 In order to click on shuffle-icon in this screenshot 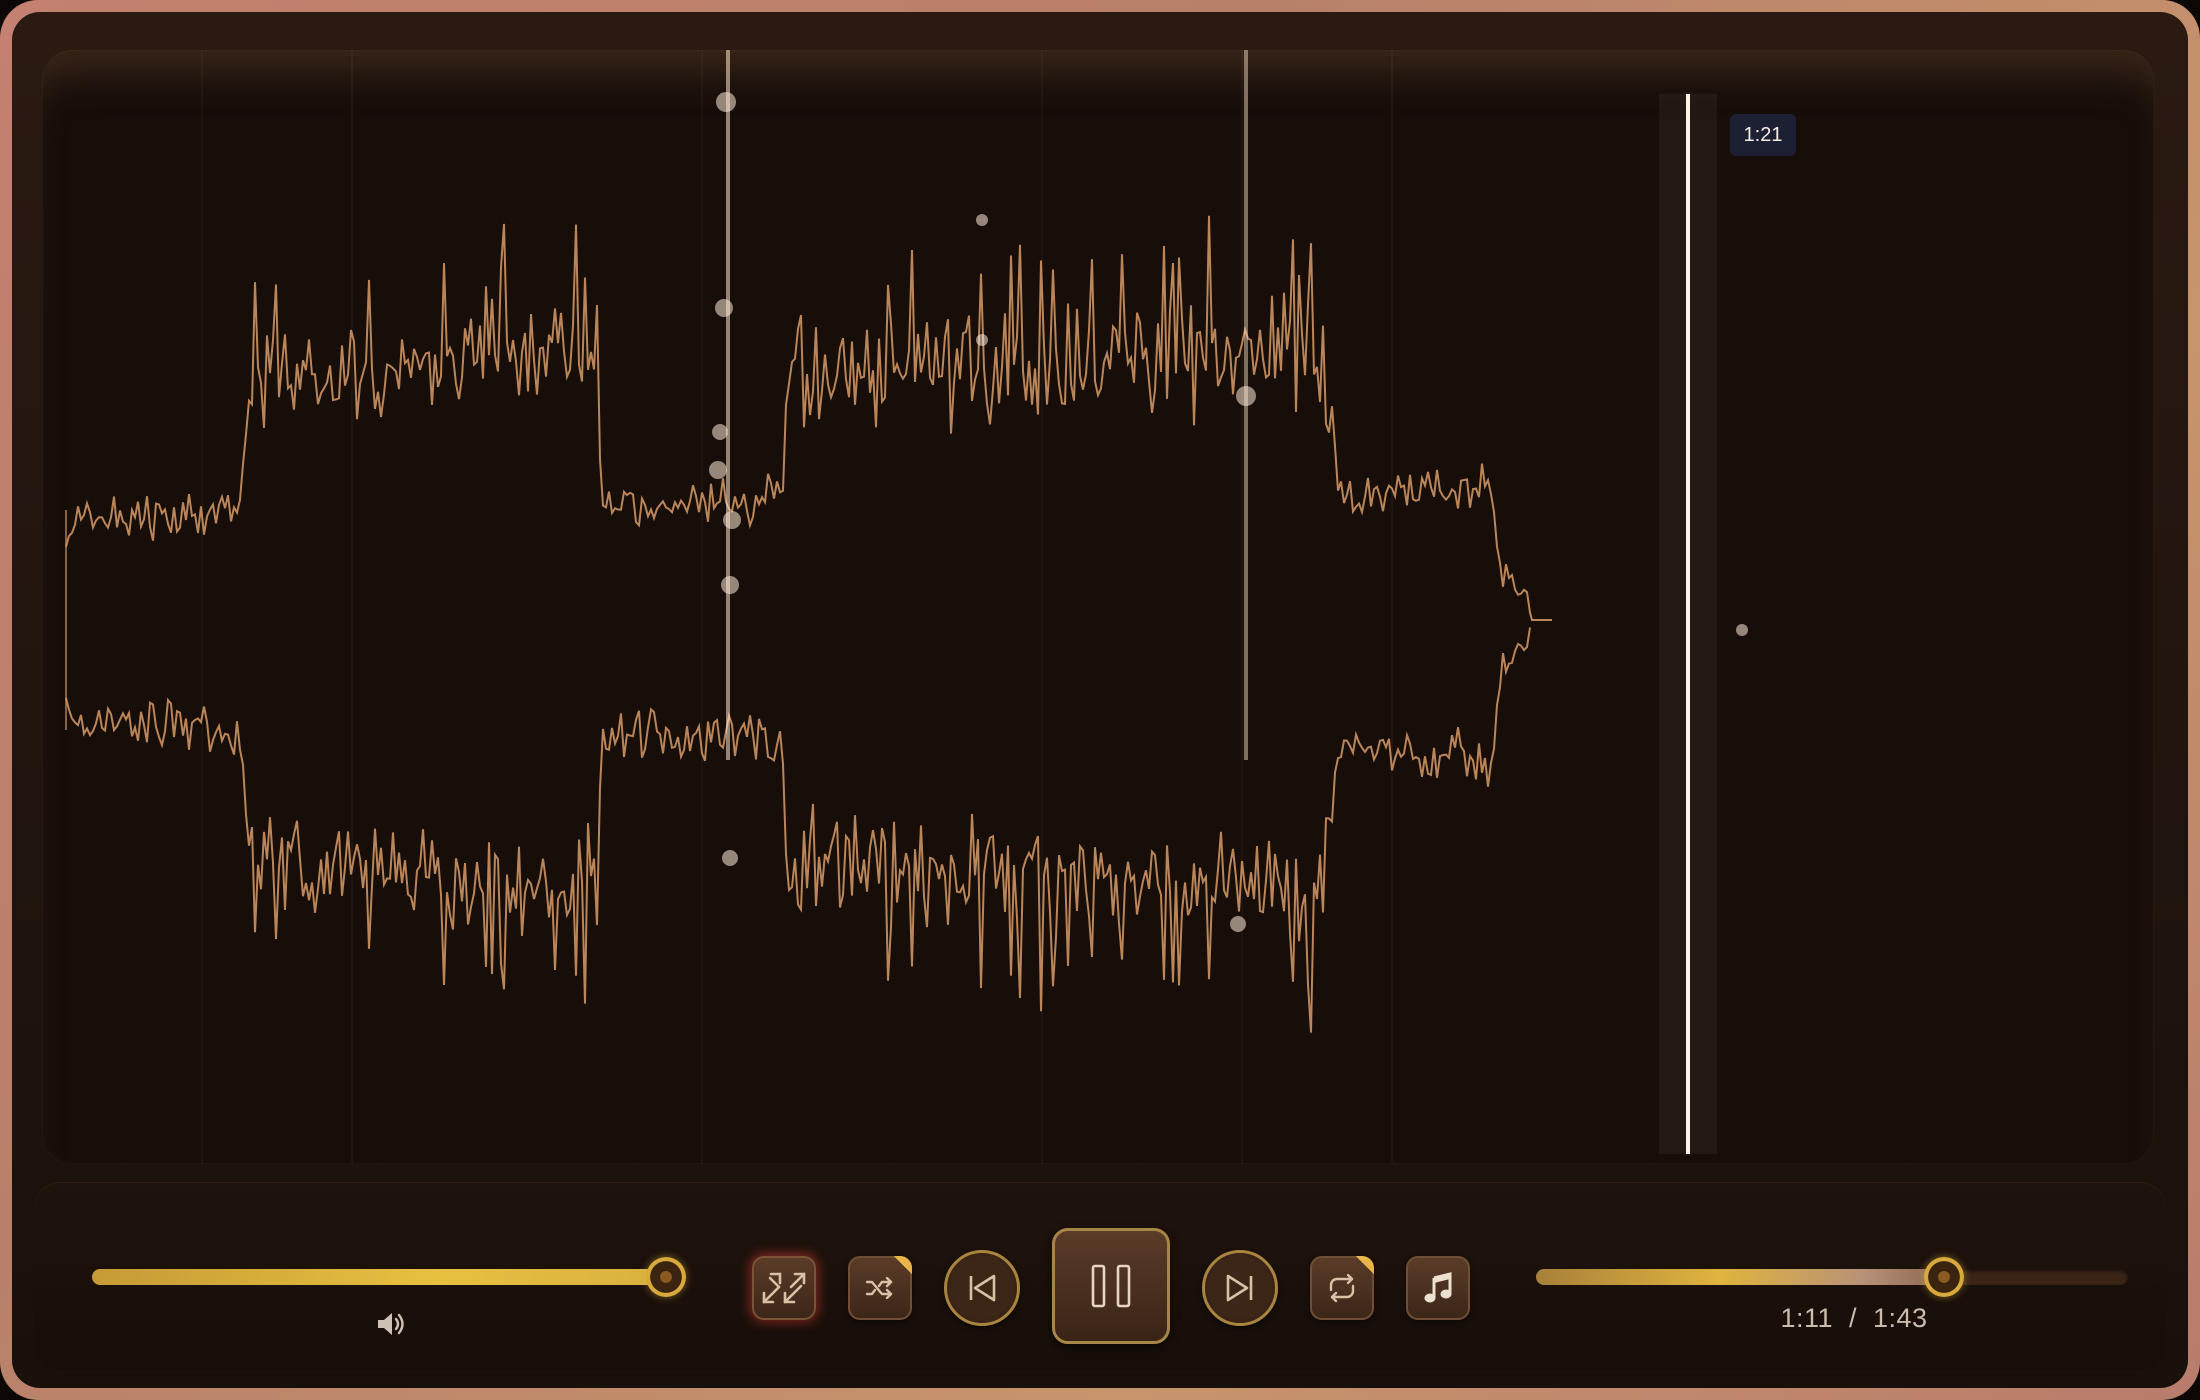, I will do `click(880, 1288)`.